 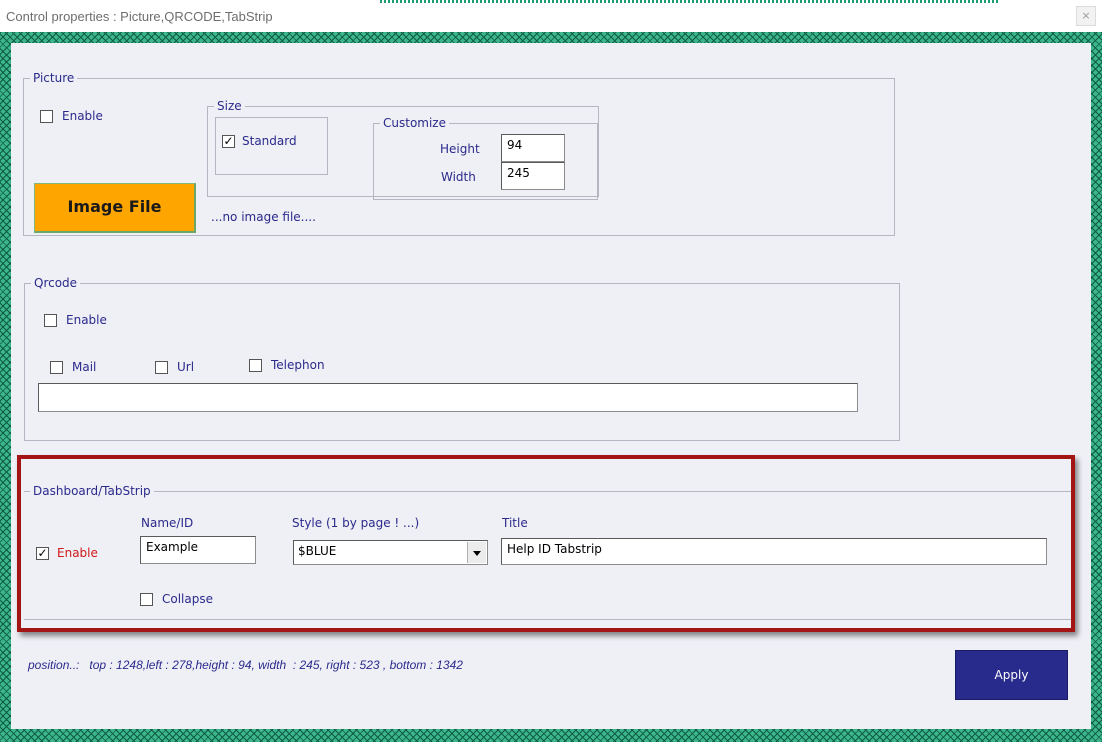 What do you see at coordinates (460, 149) in the screenshot?
I see `height-label: Height` at bounding box center [460, 149].